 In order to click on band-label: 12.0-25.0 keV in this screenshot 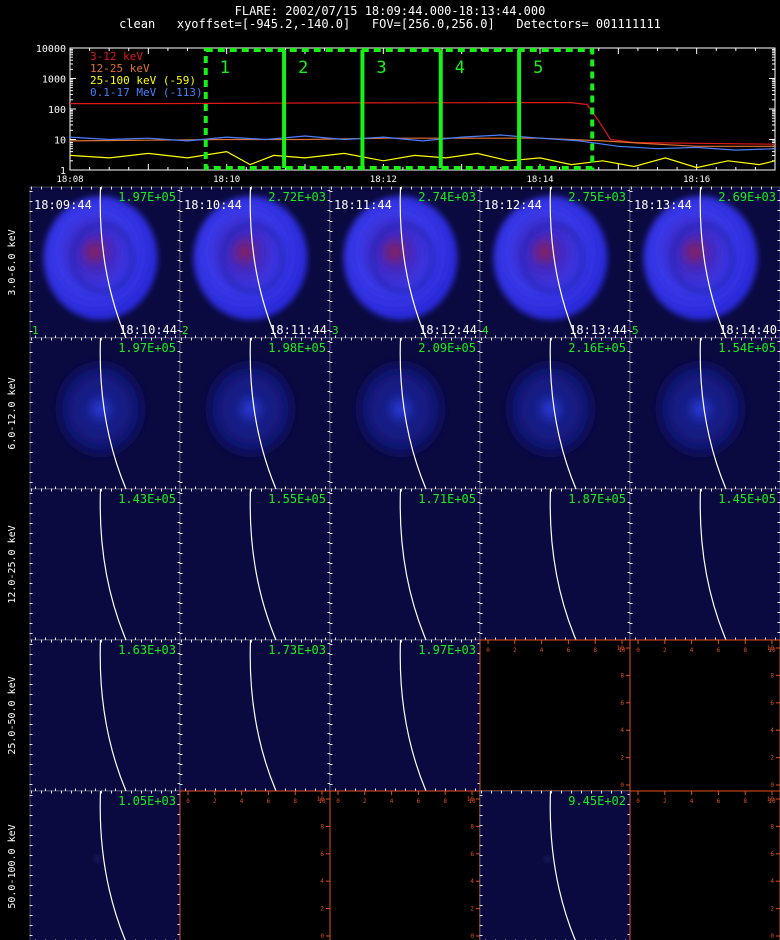, I will do `click(12, 564)`.